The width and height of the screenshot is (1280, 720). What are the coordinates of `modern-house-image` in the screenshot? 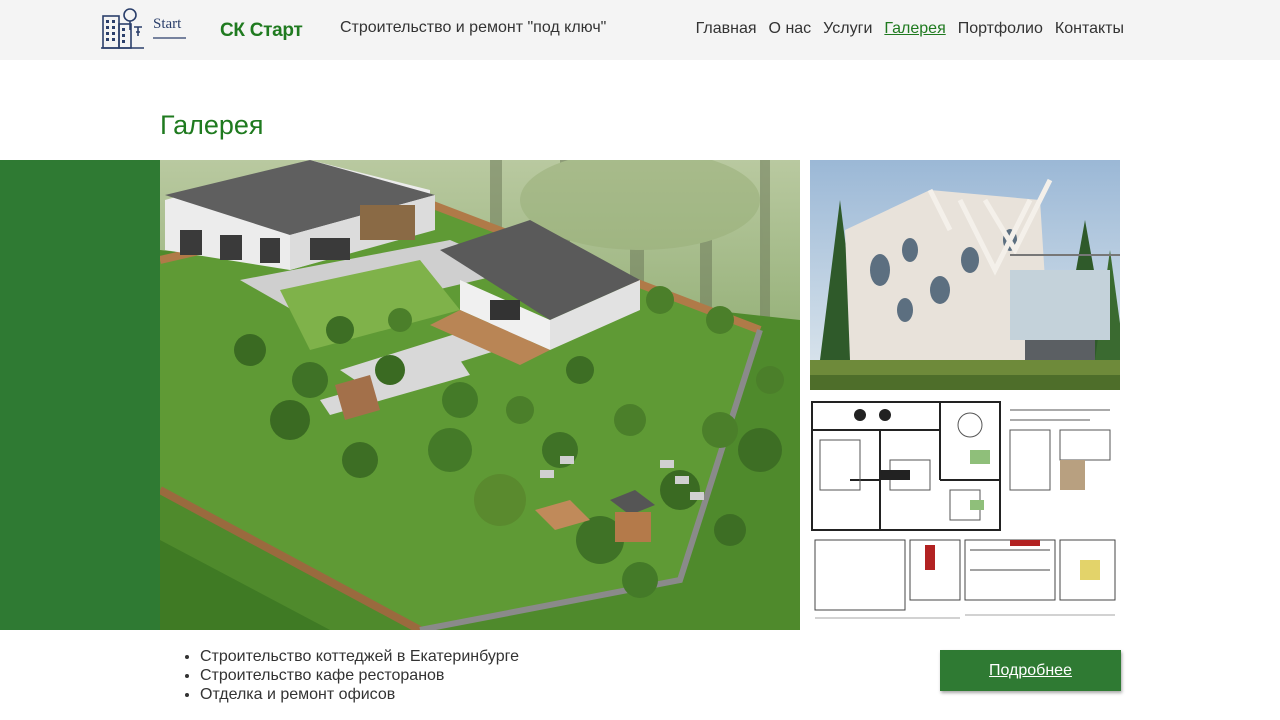 It's located at (965, 275).